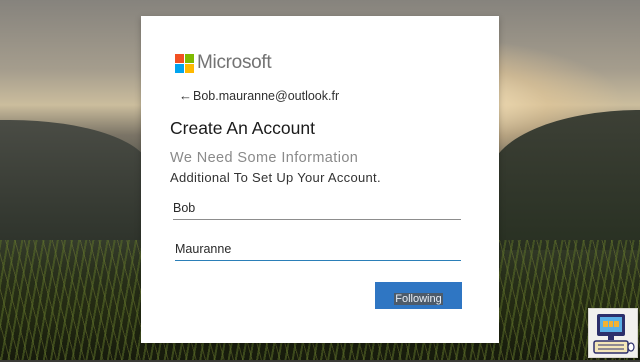  I want to click on microsoft-brand: Microsoft, so click(223, 63).